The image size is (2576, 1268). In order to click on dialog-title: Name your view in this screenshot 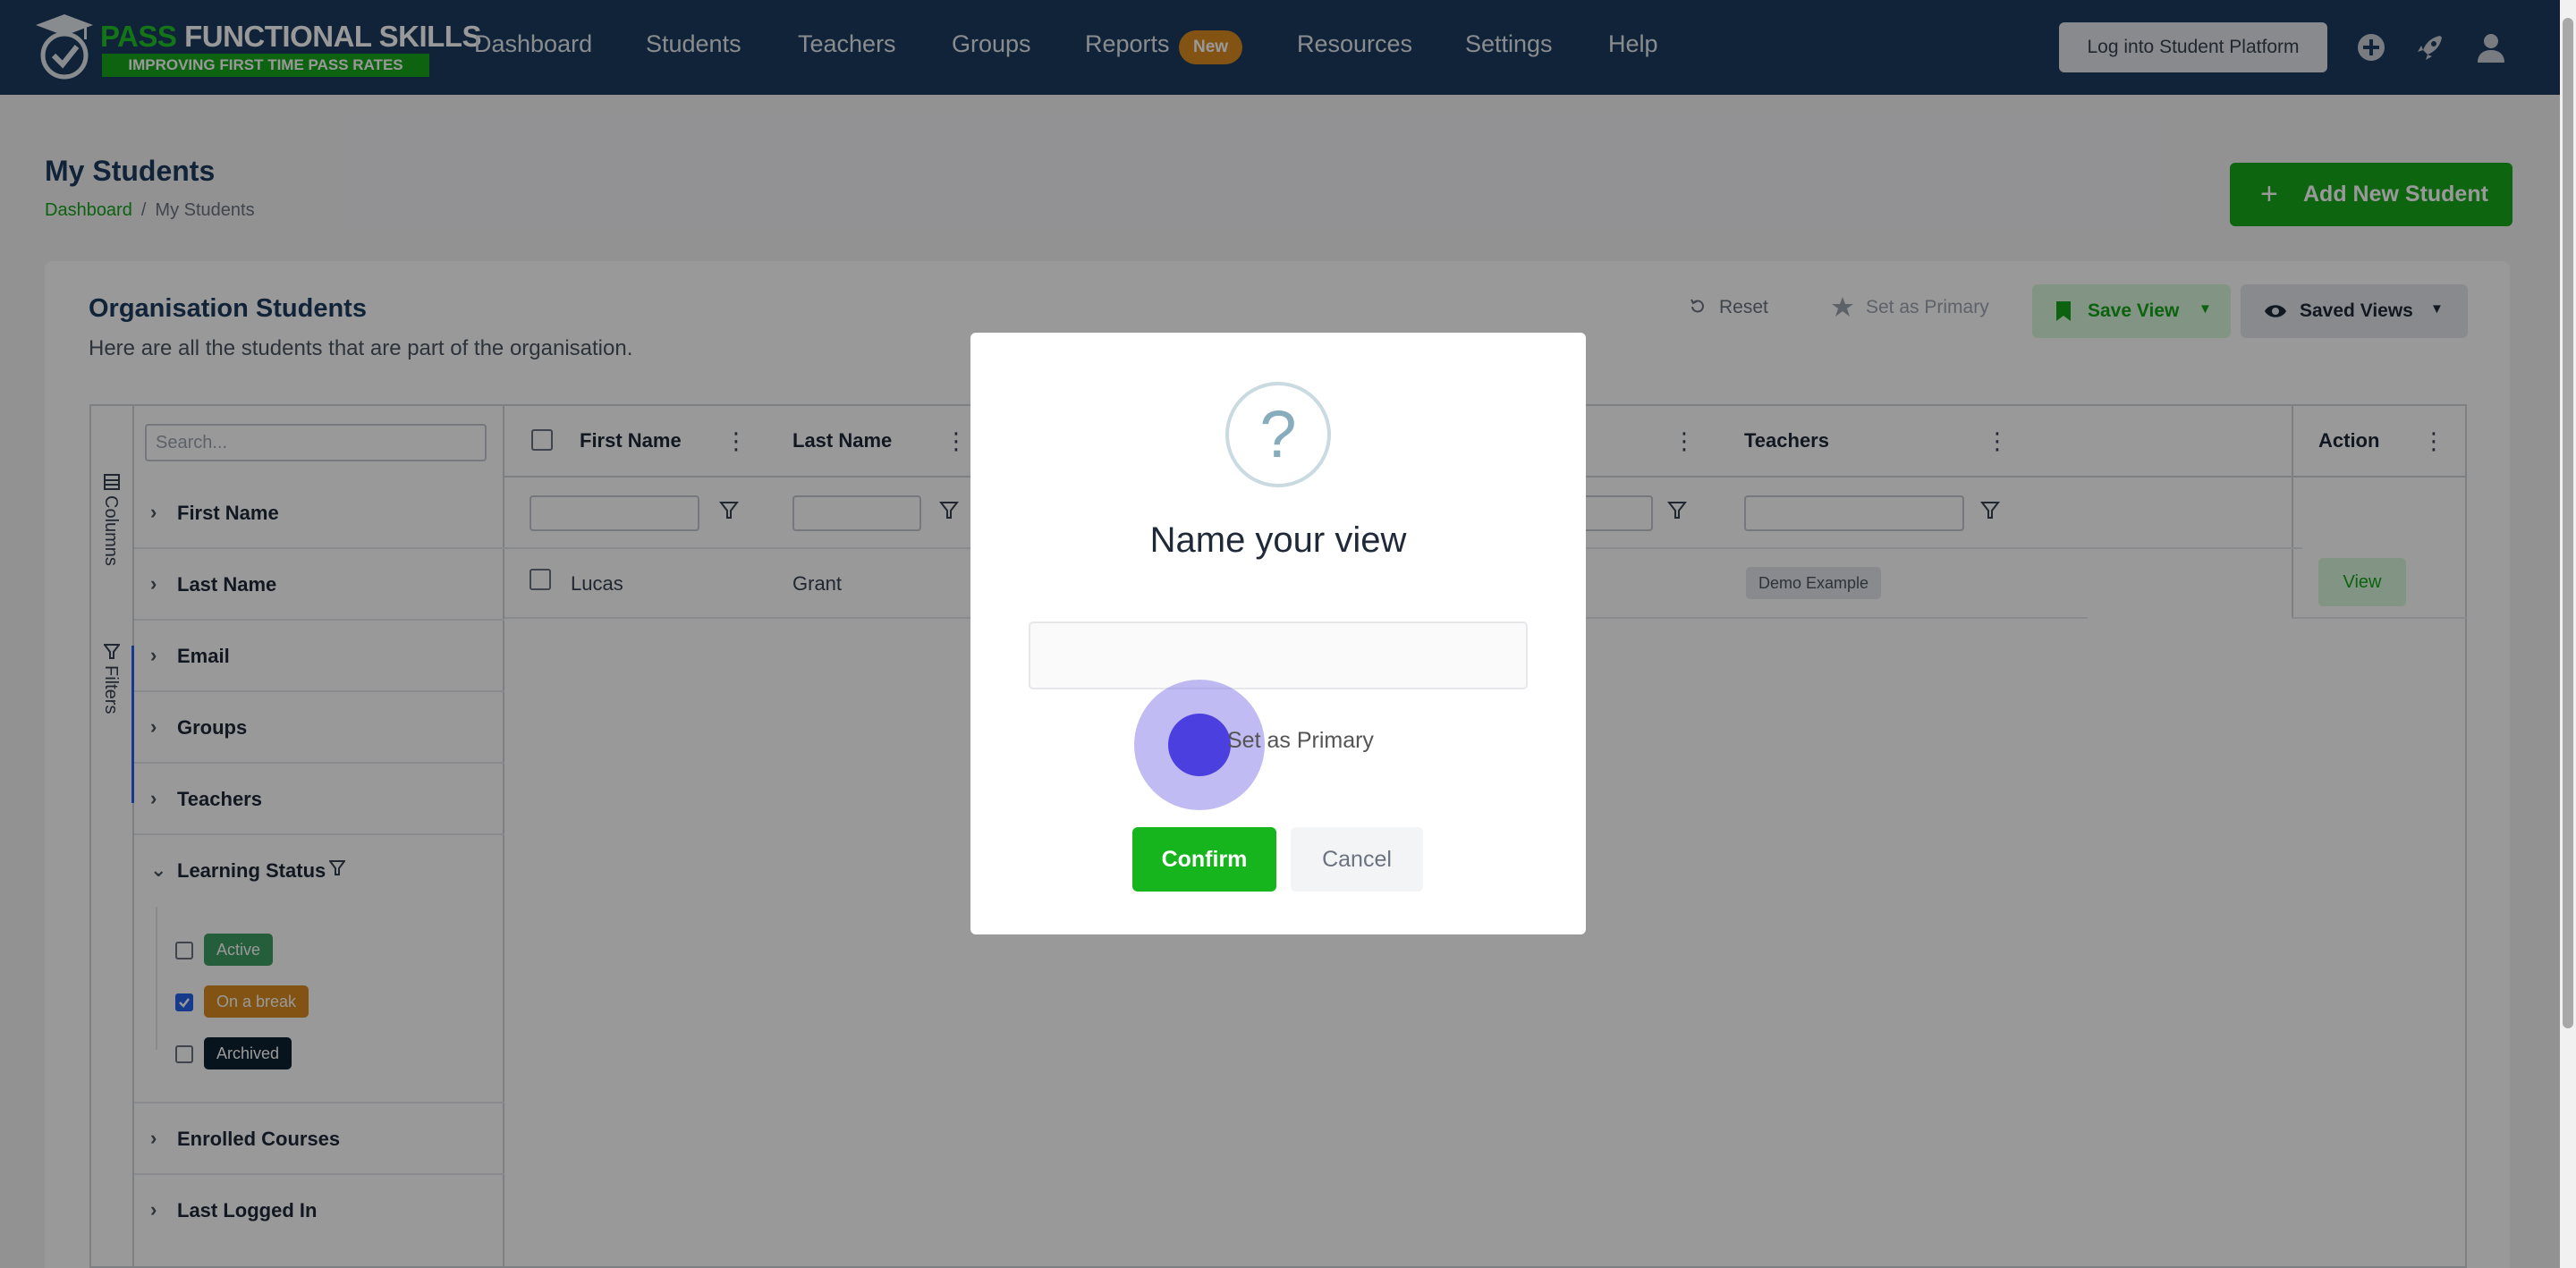, I will do `click(1278, 540)`.